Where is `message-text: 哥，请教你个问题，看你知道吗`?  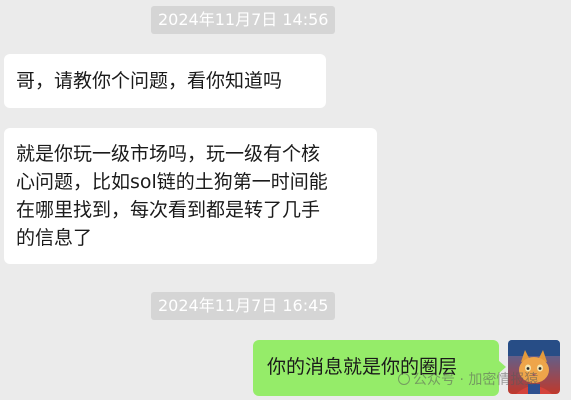
message-text: 哥，请教你个问题，看你知道吗 is located at coordinates (149, 81).